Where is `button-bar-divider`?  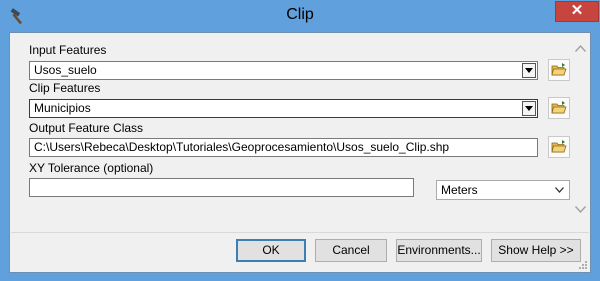
button-bar-divider is located at coordinates (300, 232).